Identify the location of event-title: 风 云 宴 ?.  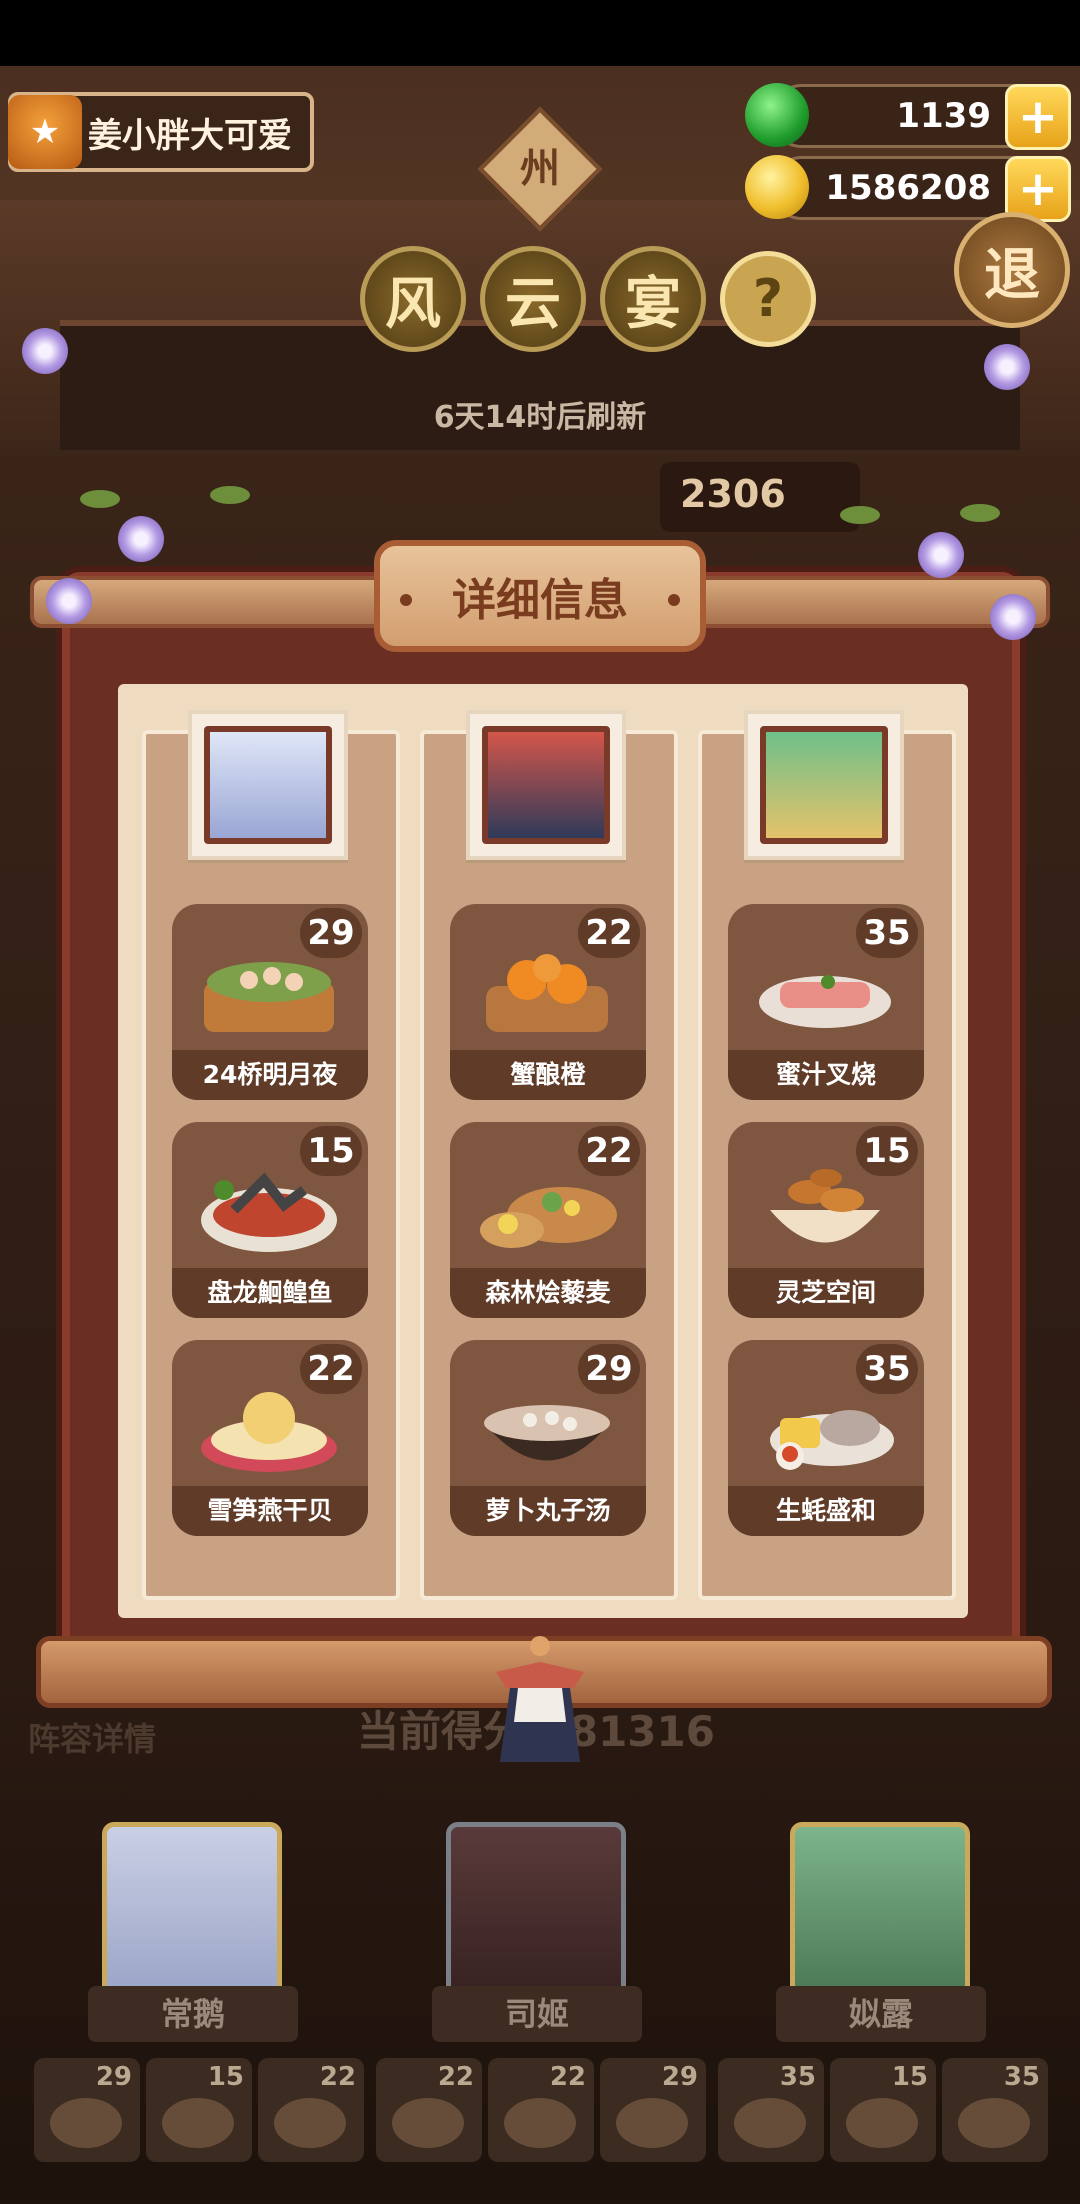
(588, 299).